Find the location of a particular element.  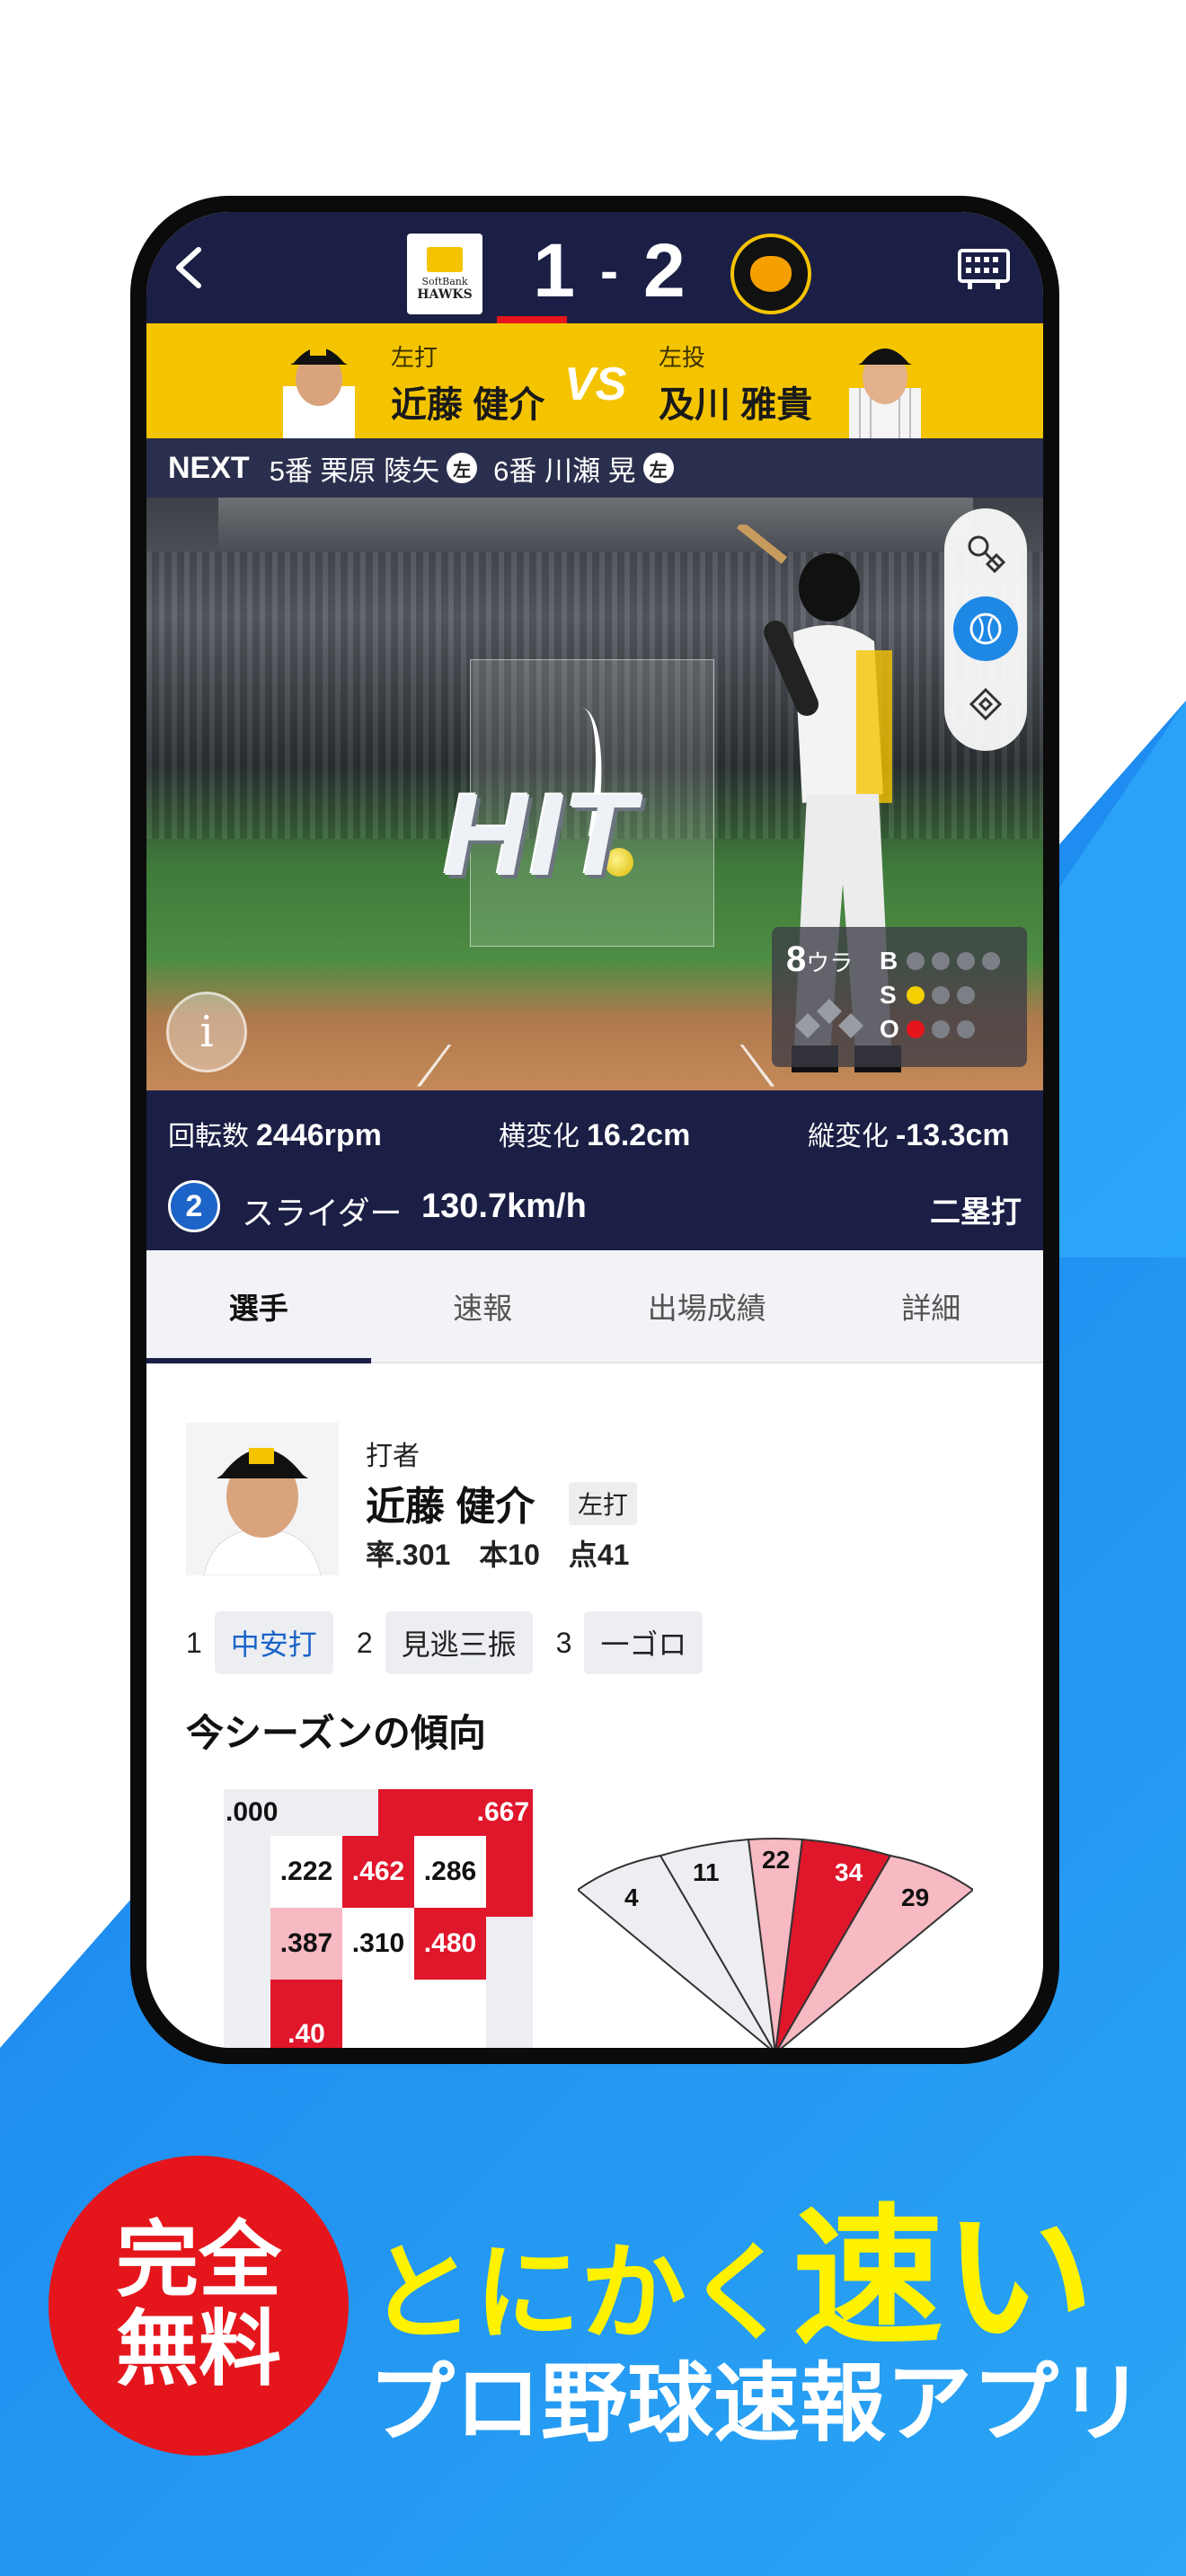

back-icon is located at coordinates (190, 268).